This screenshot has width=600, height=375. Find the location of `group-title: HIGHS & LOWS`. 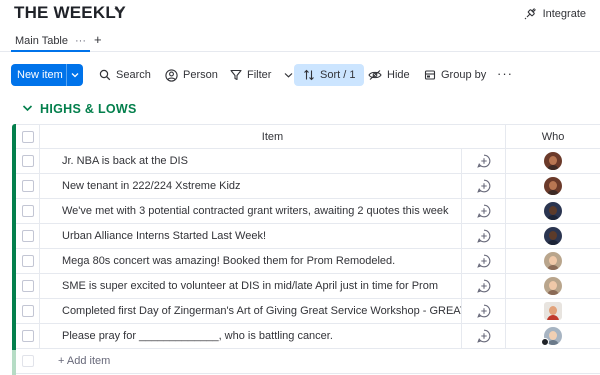

group-title: HIGHS & LOWS is located at coordinates (88, 109).